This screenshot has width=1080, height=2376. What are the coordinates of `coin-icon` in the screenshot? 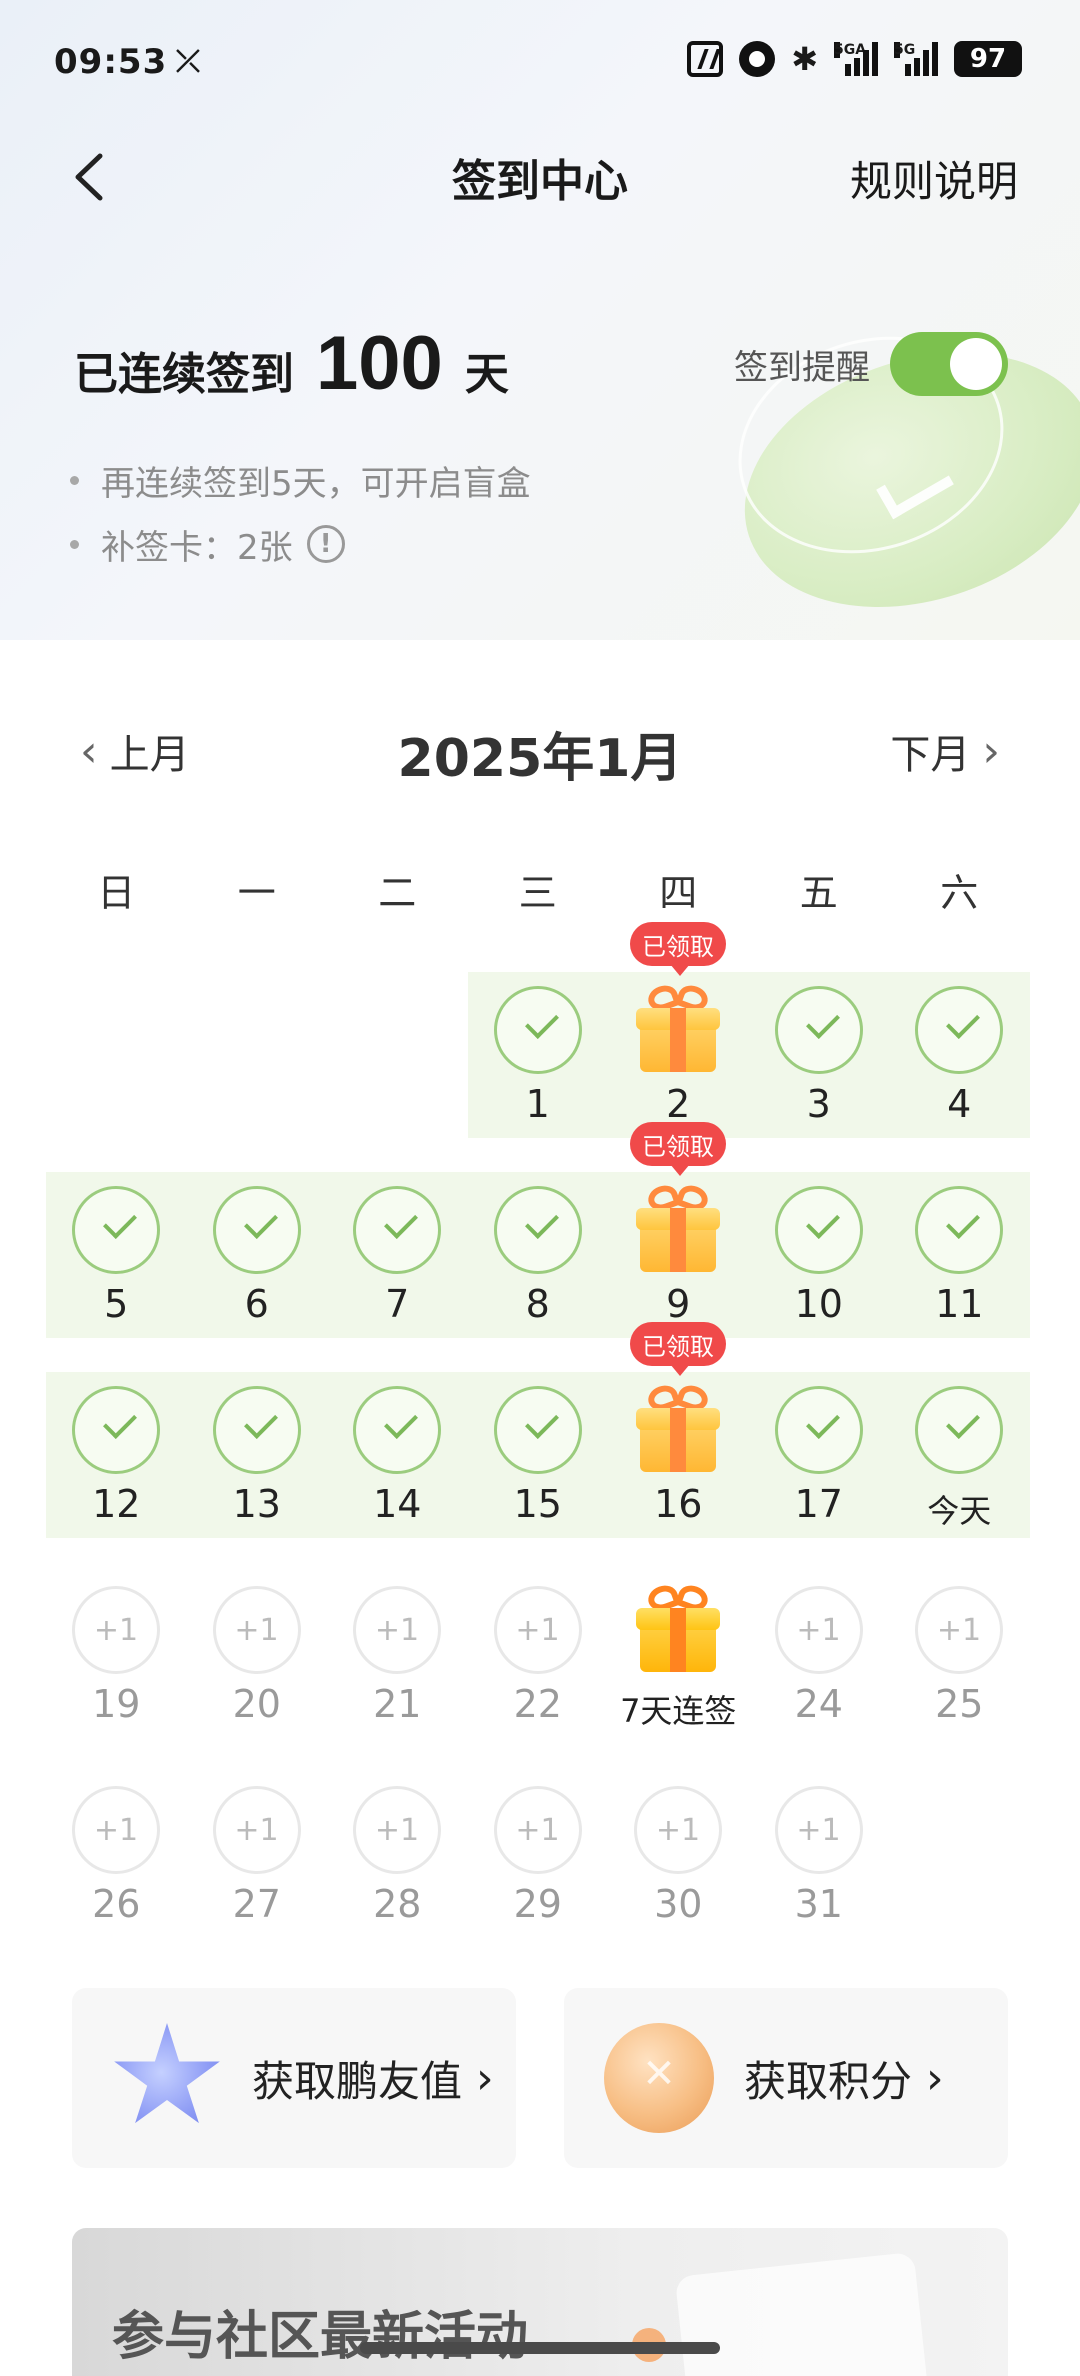 It's located at (659, 2078).